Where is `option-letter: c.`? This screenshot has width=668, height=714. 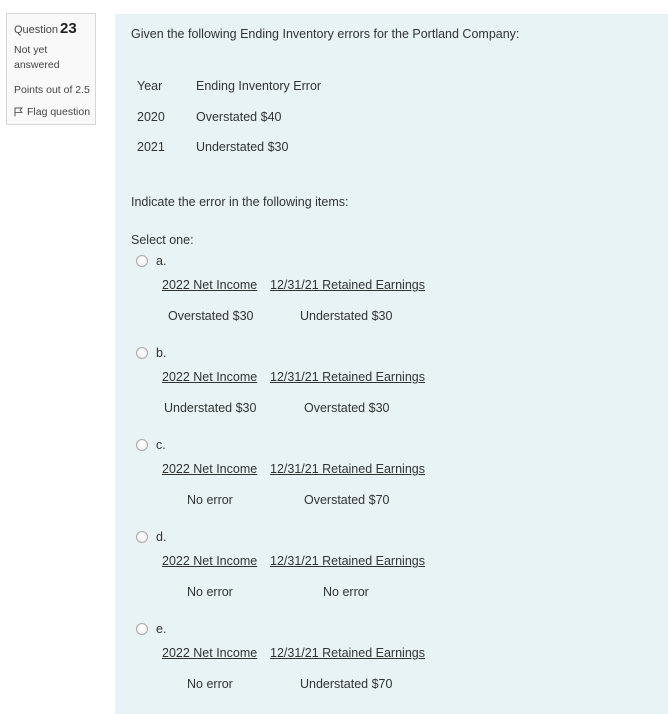 option-letter: c. is located at coordinates (161, 445).